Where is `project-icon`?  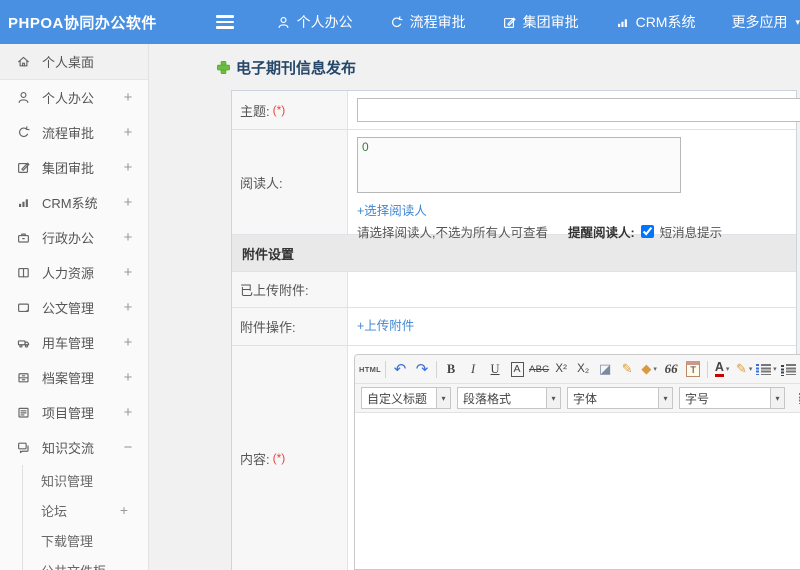
project-icon is located at coordinates (24, 412).